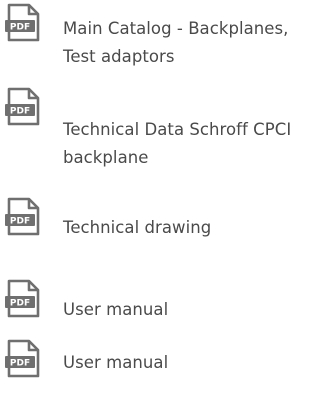 This screenshot has height=396, width=321. Describe the element at coordinates (177, 143) in the screenshot. I see `document-label: Technical Data Schroff CPCI backplane` at that location.